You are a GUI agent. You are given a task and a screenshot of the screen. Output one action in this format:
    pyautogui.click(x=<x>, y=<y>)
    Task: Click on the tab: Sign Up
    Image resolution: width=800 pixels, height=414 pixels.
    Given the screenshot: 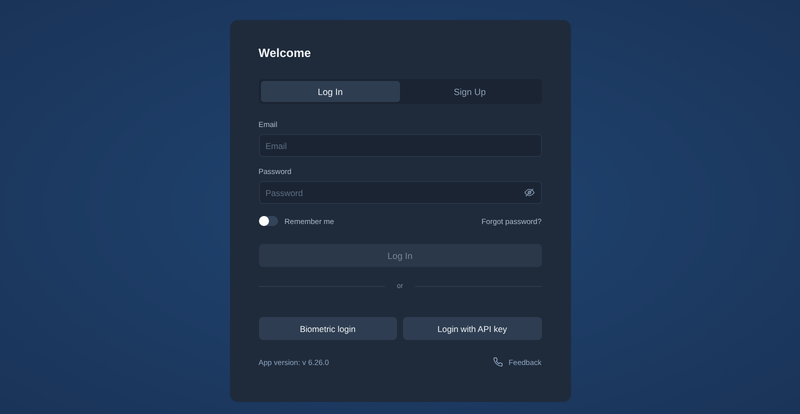 What is the action you would take?
    pyautogui.click(x=470, y=91)
    